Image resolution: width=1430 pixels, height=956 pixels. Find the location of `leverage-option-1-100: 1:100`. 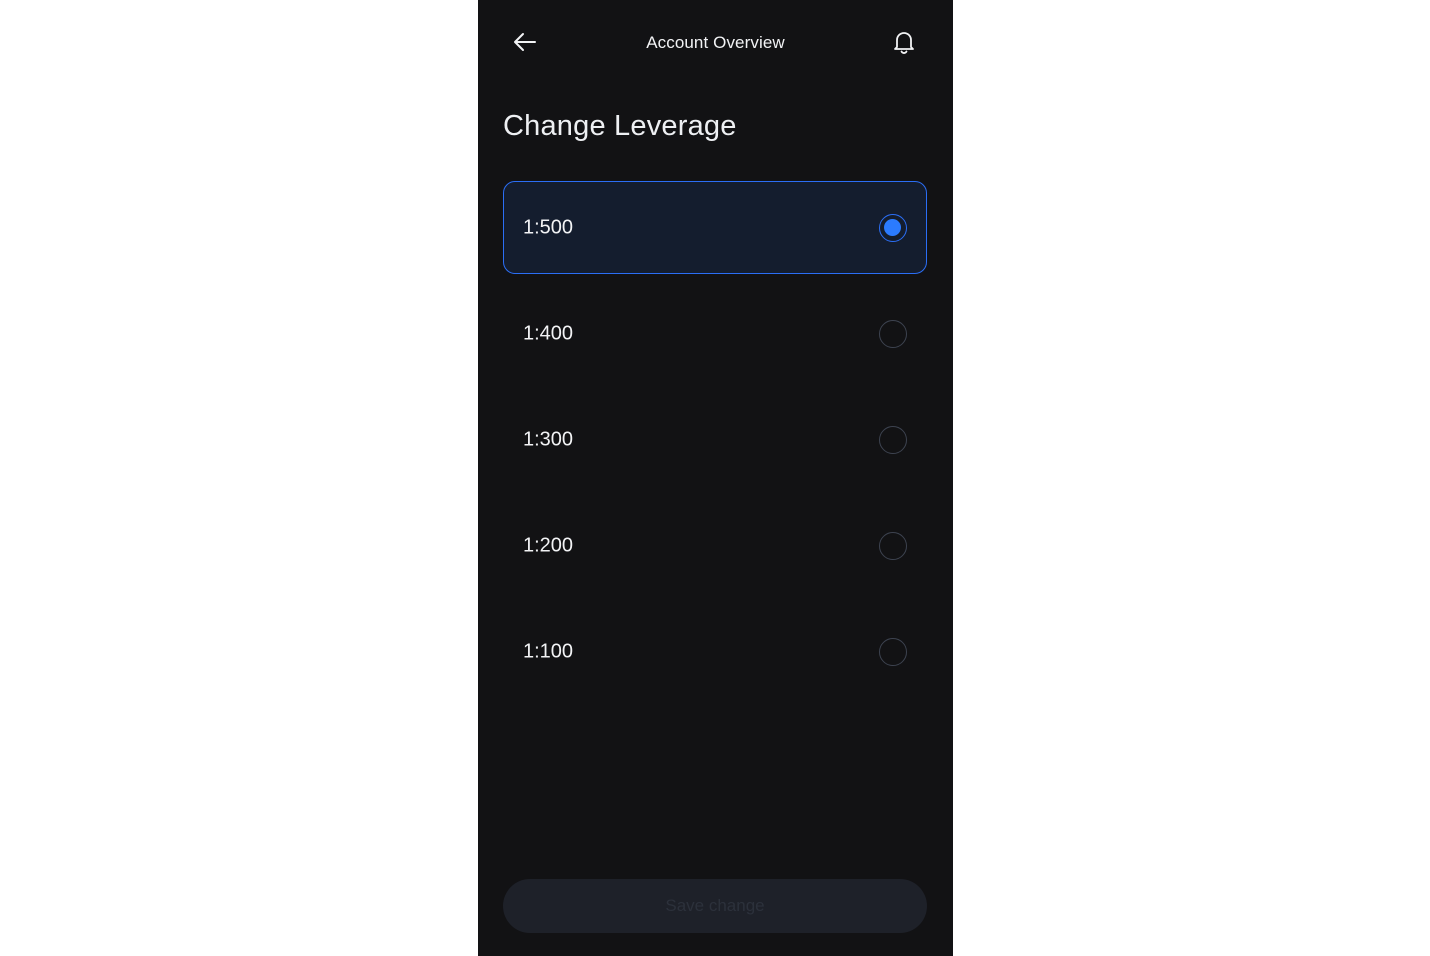

leverage-option-1-100: 1:100 is located at coordinates (715, 651).